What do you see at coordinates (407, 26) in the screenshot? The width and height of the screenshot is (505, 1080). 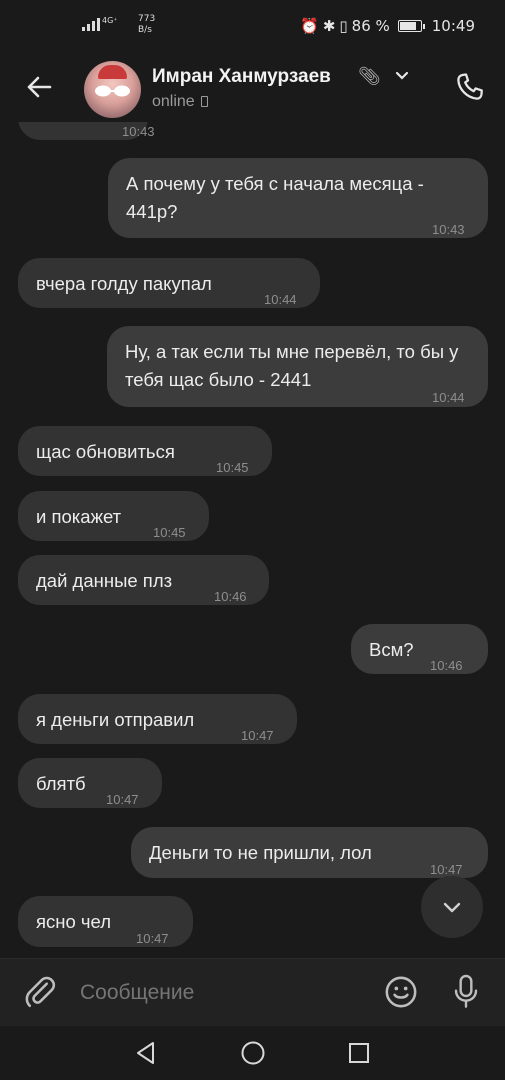 I see `battery-fill` at bounding box center [407, 26].